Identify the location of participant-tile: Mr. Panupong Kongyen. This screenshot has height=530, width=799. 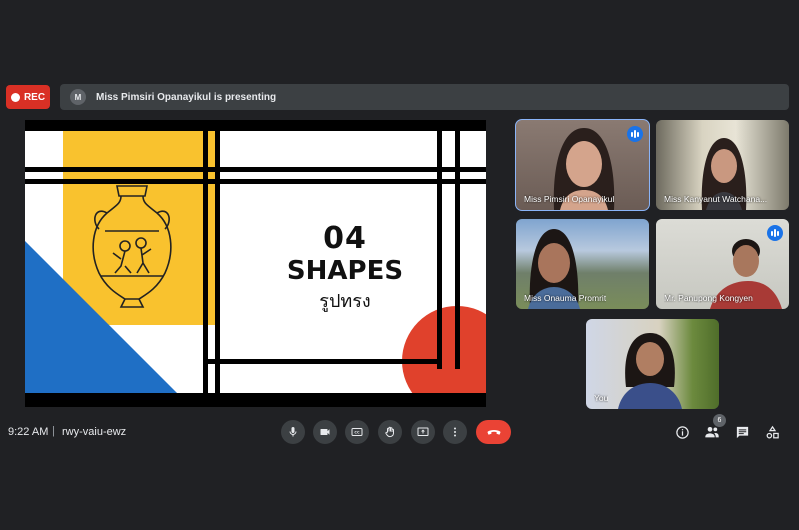
(722, 264).